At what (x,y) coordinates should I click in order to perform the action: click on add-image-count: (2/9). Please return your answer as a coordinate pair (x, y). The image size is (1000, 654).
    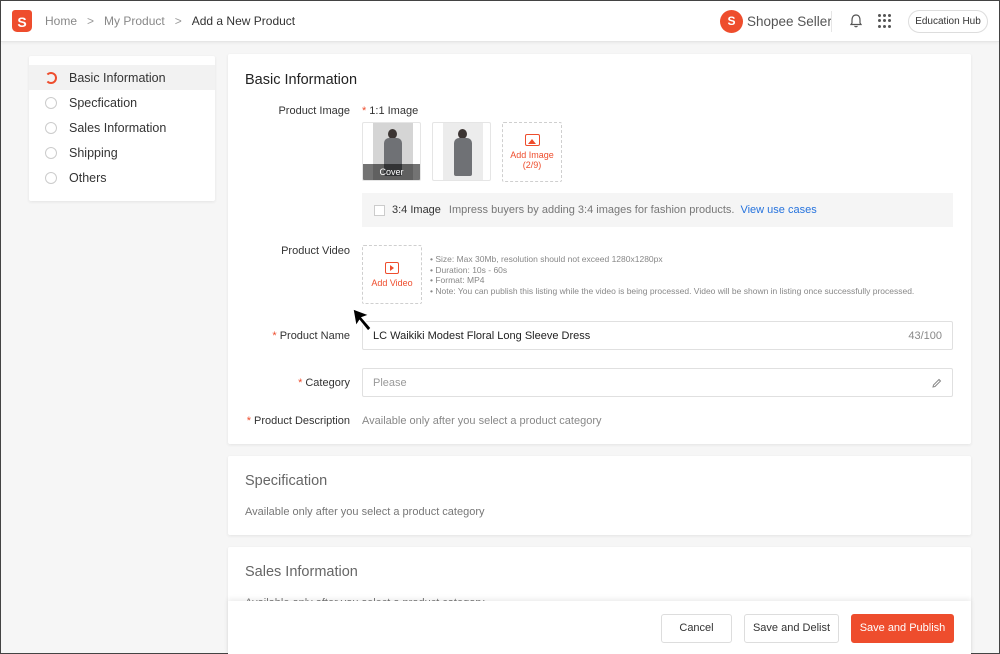
    Looking at the image, I should click on (532, 165).